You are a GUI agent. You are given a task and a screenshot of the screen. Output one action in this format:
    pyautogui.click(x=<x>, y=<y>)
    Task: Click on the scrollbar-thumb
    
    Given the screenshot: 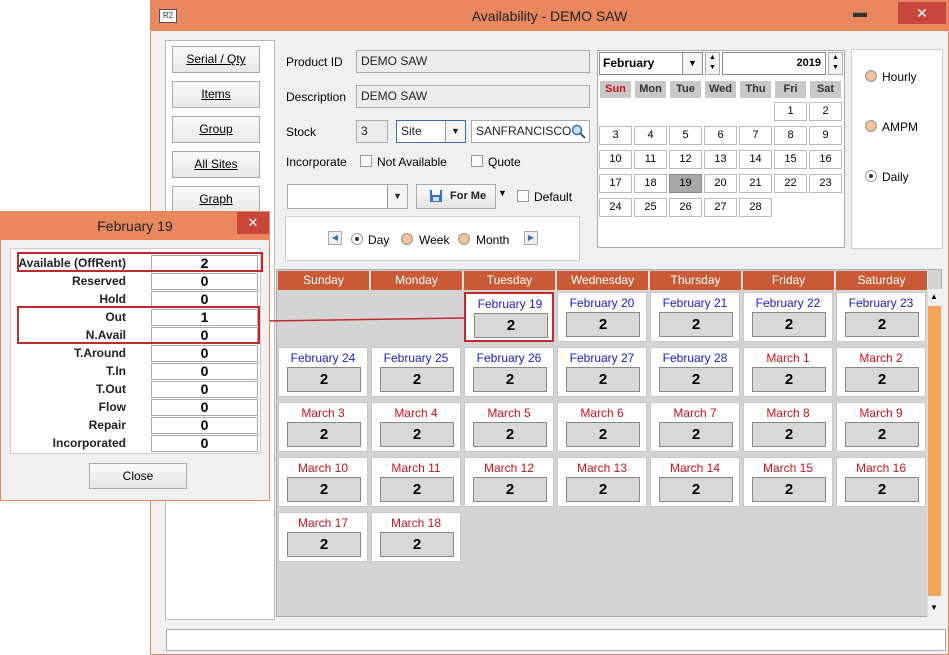 What is the action you would take?
    pyautogui.click(x=934, y=451)
    